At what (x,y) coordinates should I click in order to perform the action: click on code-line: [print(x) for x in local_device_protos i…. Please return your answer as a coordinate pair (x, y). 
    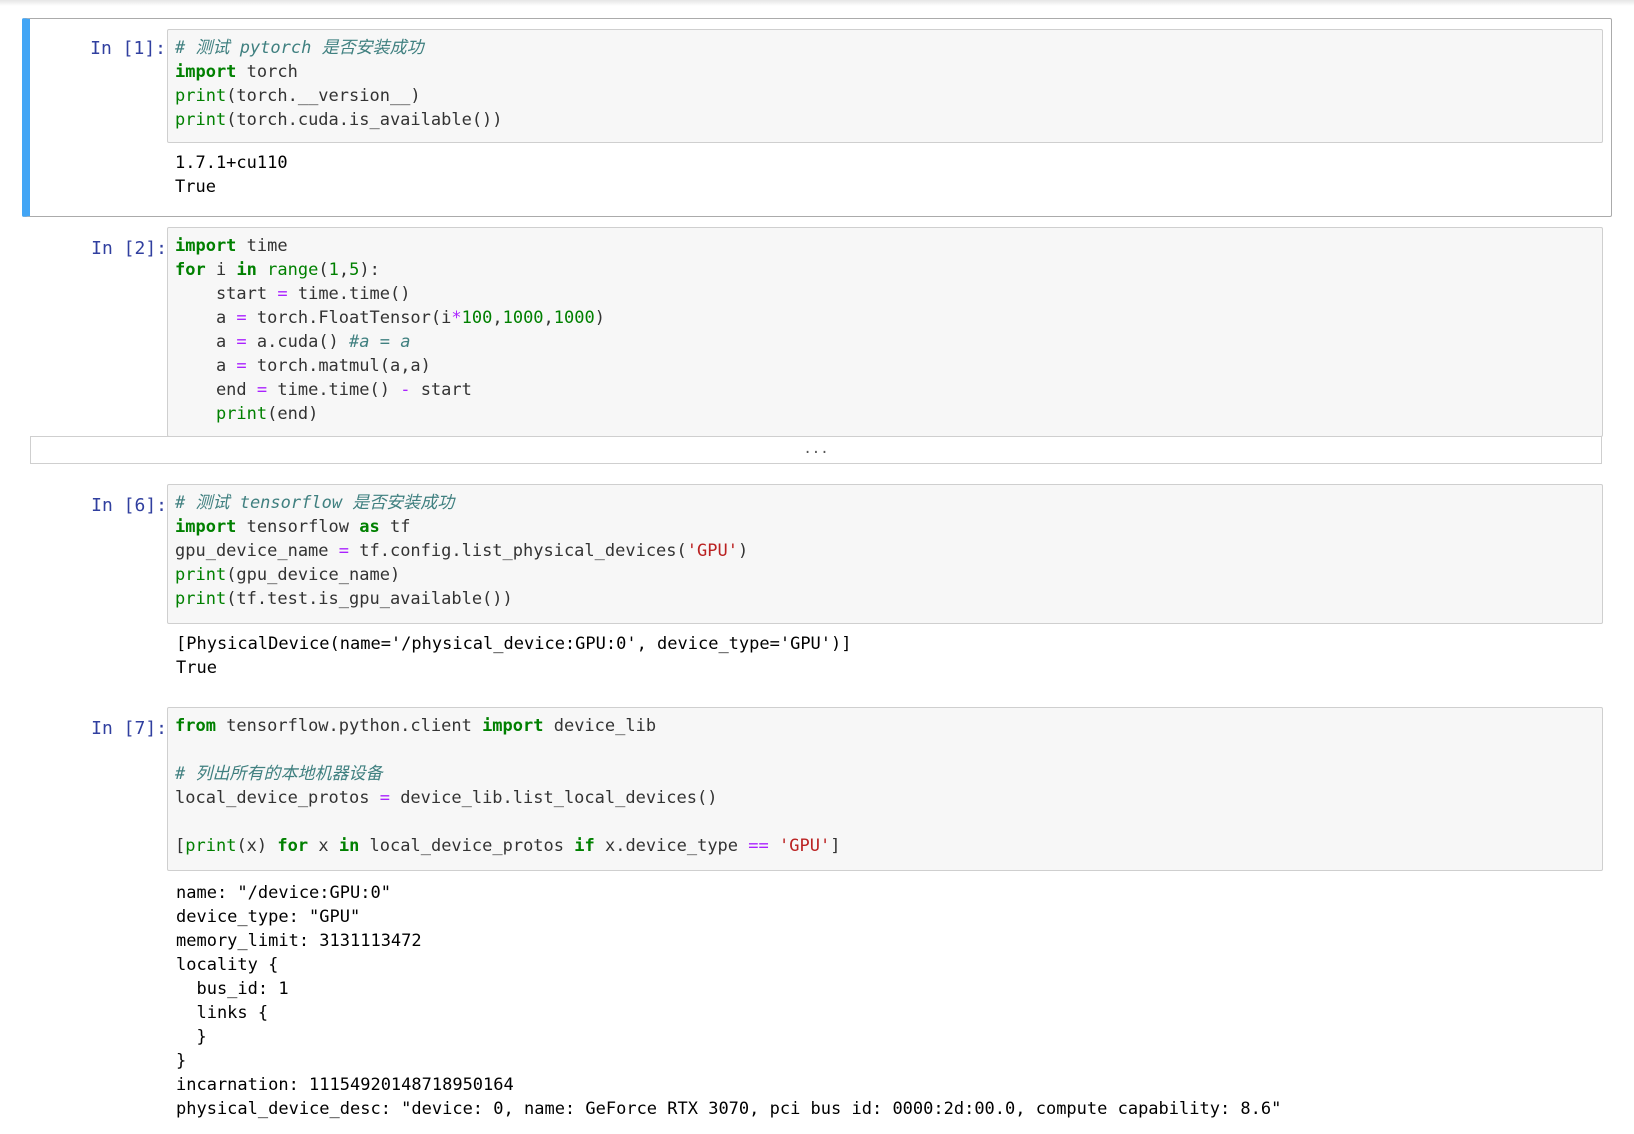
    Looking at the image, I should click on (508, 846).